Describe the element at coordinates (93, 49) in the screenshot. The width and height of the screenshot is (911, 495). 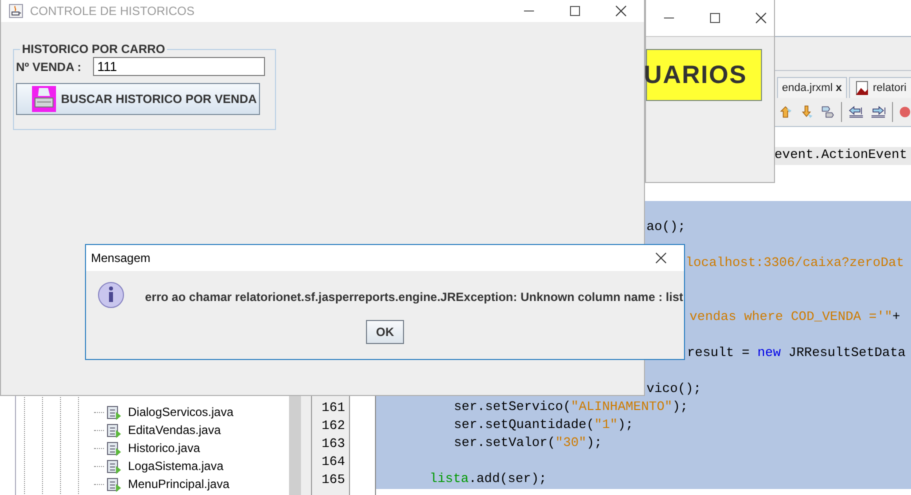
I see `group-title: HISTORICO POR CARRO` at that location.